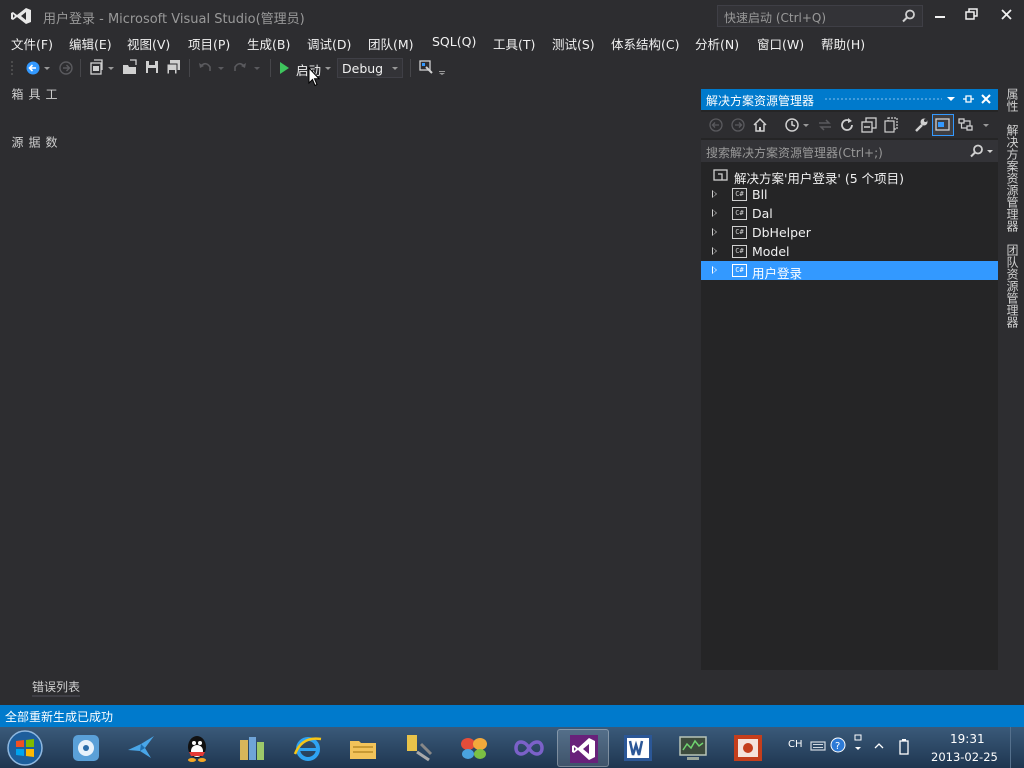 This screenshot has width=1024, height=768. I want to click on csharp-project-icon: C#, so click(739, 270).